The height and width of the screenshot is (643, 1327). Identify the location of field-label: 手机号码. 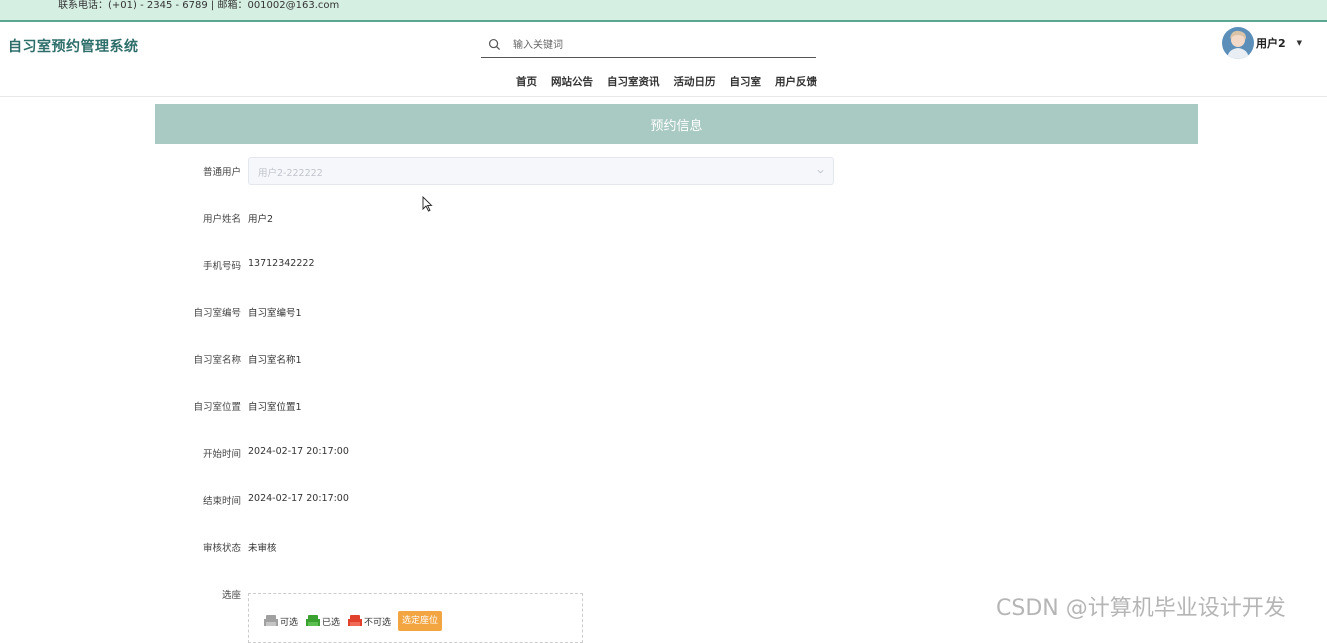
(221, 266).